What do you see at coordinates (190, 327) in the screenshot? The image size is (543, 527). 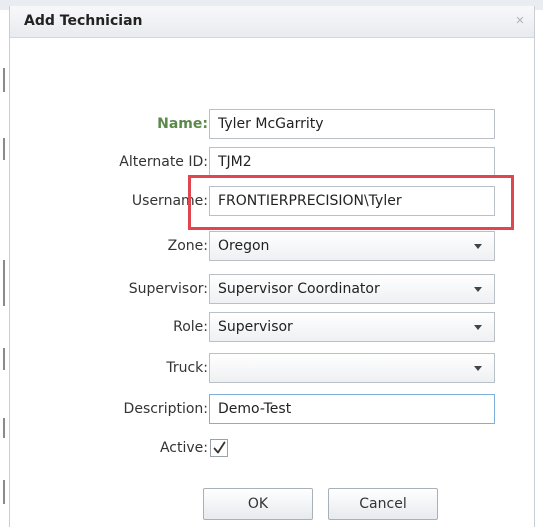 I see `role-label: Role:` at bounding box center [190, 327].